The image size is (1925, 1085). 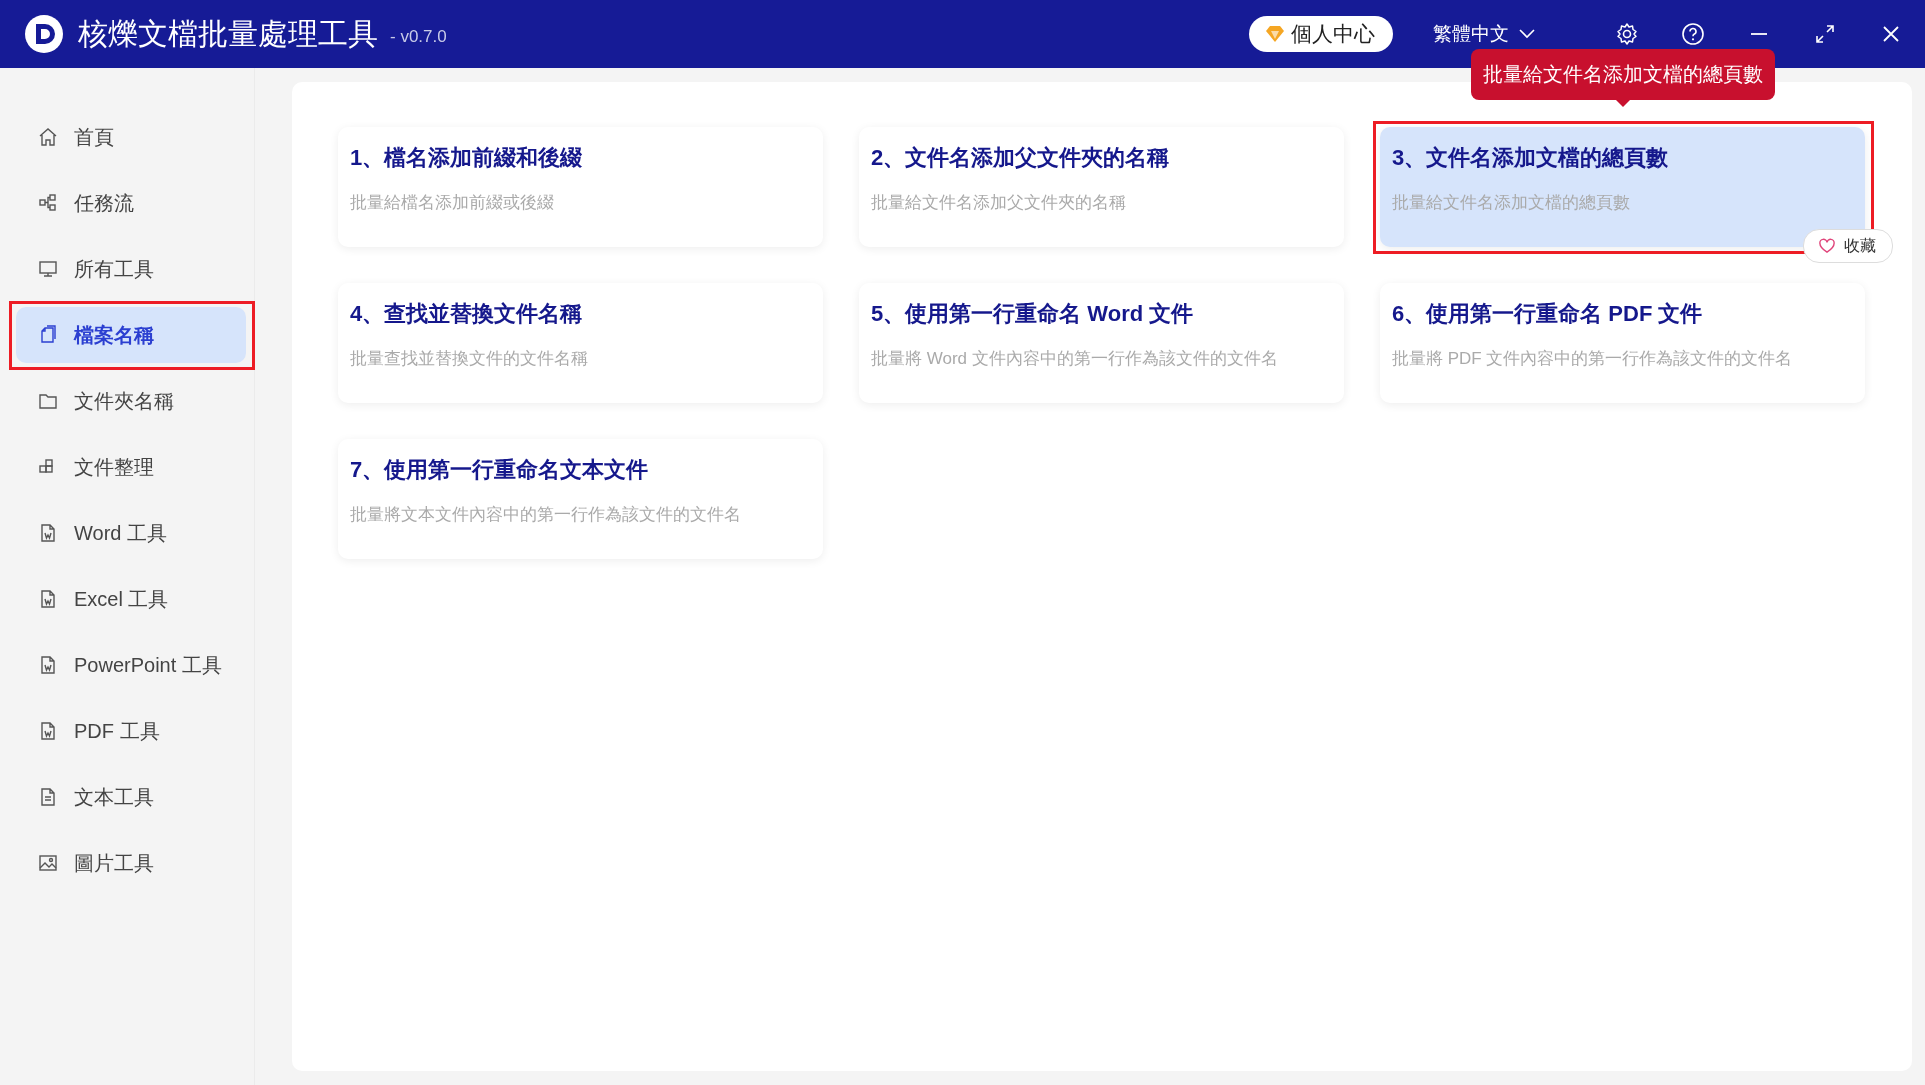 What do you see at coordinates (148, 665) in the screenshot?
I see `sidebar-label: PowerPoint 工具` at bounding box center [148, 665].